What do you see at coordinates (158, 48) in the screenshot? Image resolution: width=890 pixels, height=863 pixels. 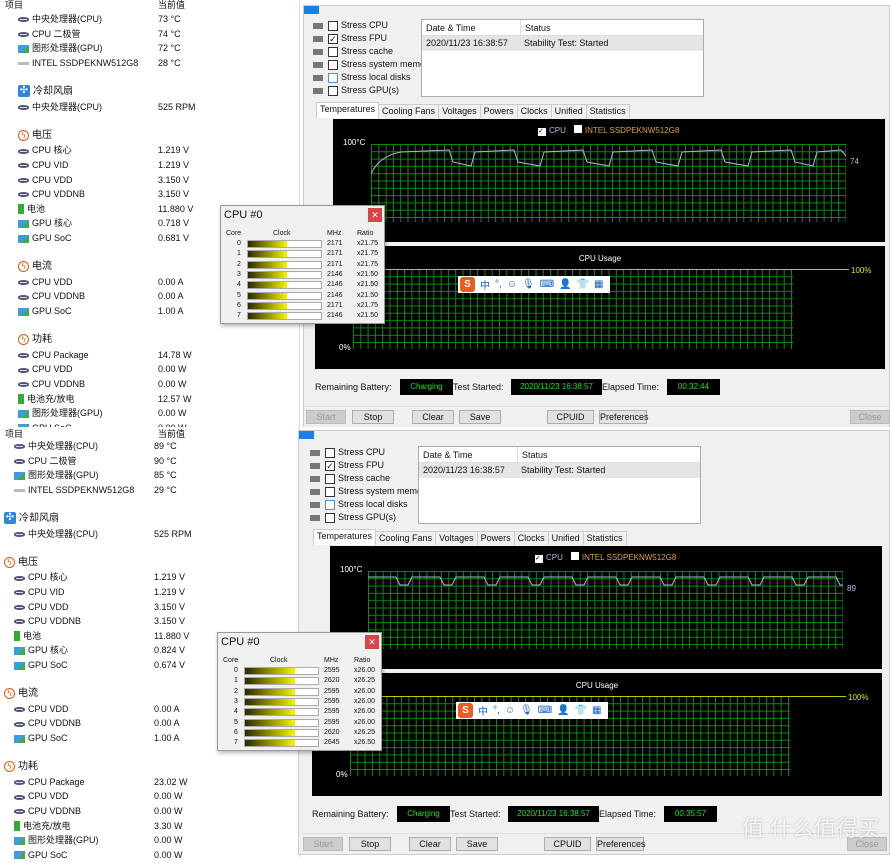 I see `sensor-row: 图形处理器(GPU) 72 °C` at bounding box center [158, 48].